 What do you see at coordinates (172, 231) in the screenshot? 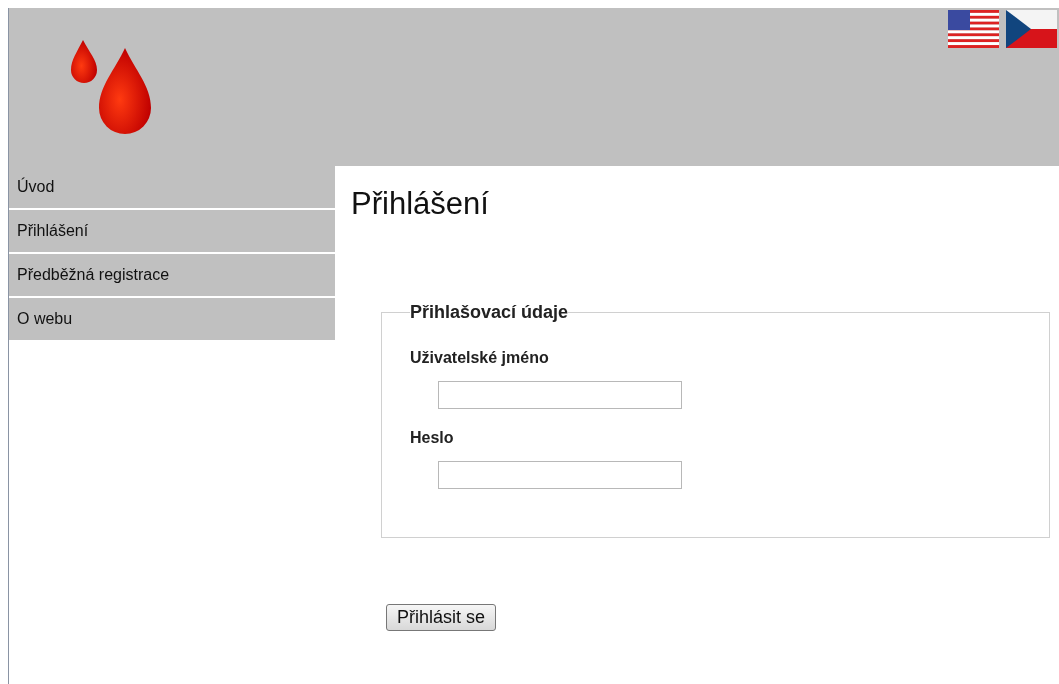
I see `menu-item: Přihlášení` at bounding box center [172, 231].